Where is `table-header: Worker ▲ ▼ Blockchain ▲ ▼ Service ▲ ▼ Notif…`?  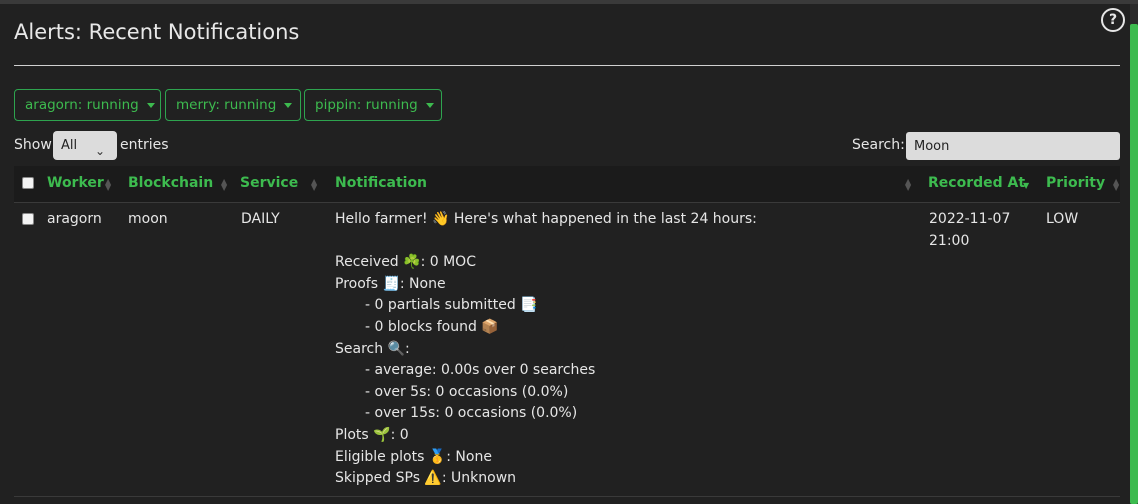
table-header: Worker ▲ ▼ Blockchain ▲ ▼ Service ▲ ▼ Notif… is located at coordinates (567, 184).